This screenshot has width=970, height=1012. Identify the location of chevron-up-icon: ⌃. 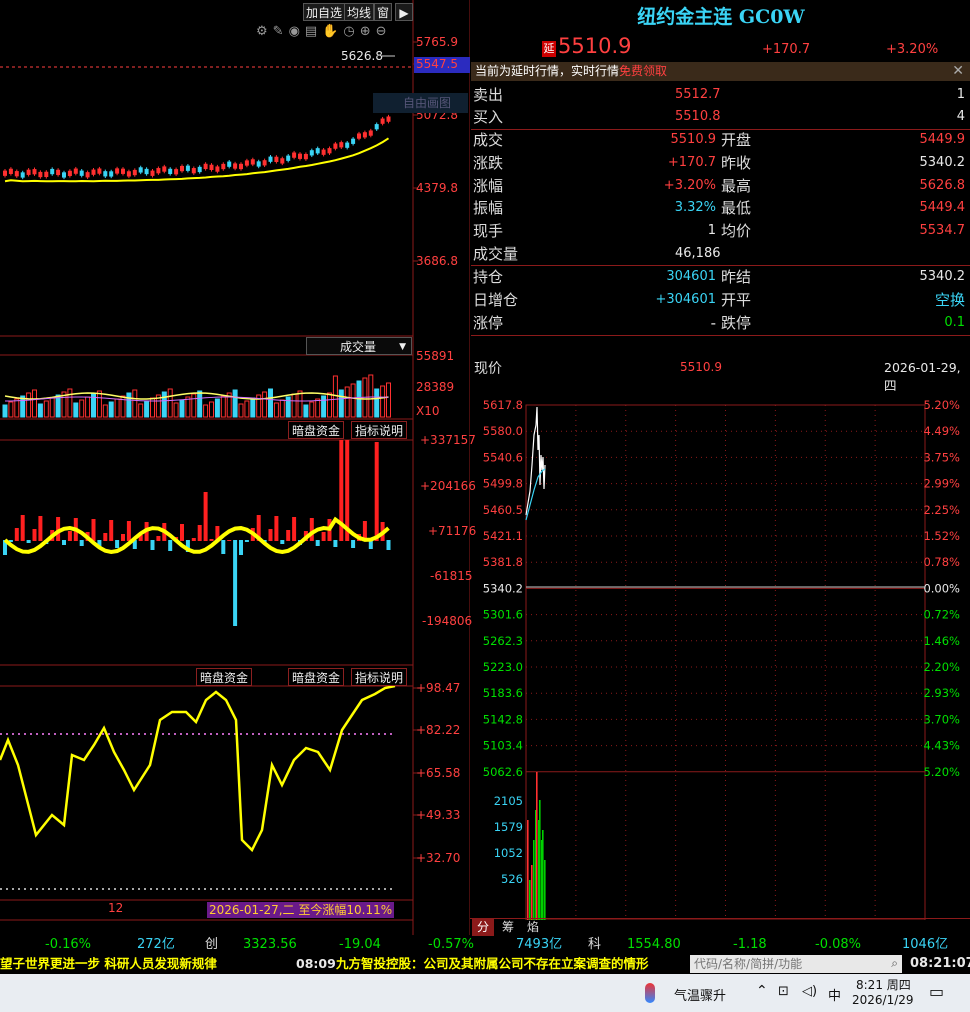
(762, 991).